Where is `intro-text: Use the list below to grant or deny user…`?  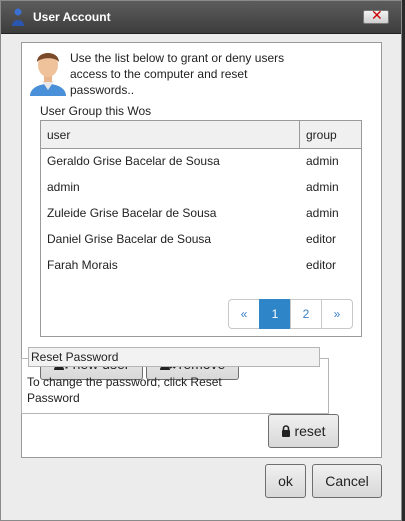
intro-text: Use the list below to grant or deny user… is located at coordinates (177, 74).